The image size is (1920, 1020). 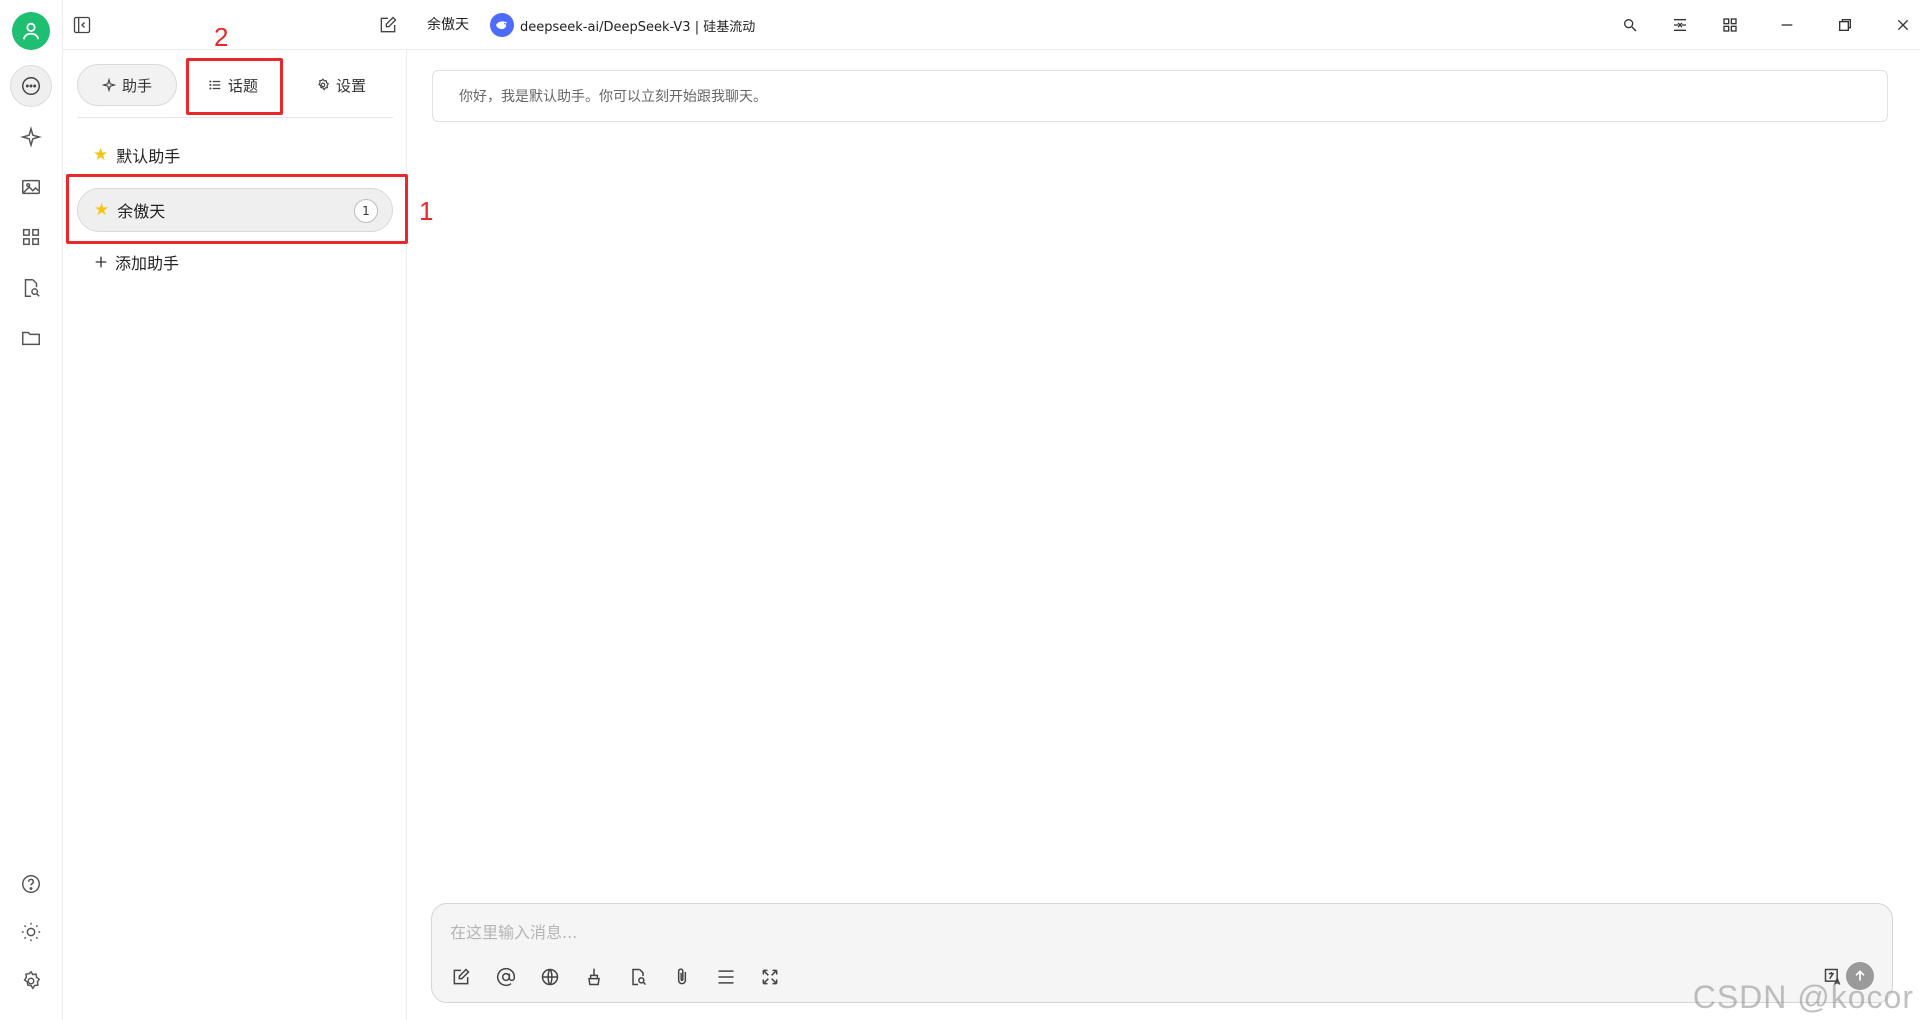 I want to click on close-button, so click(x=1903, y=25).